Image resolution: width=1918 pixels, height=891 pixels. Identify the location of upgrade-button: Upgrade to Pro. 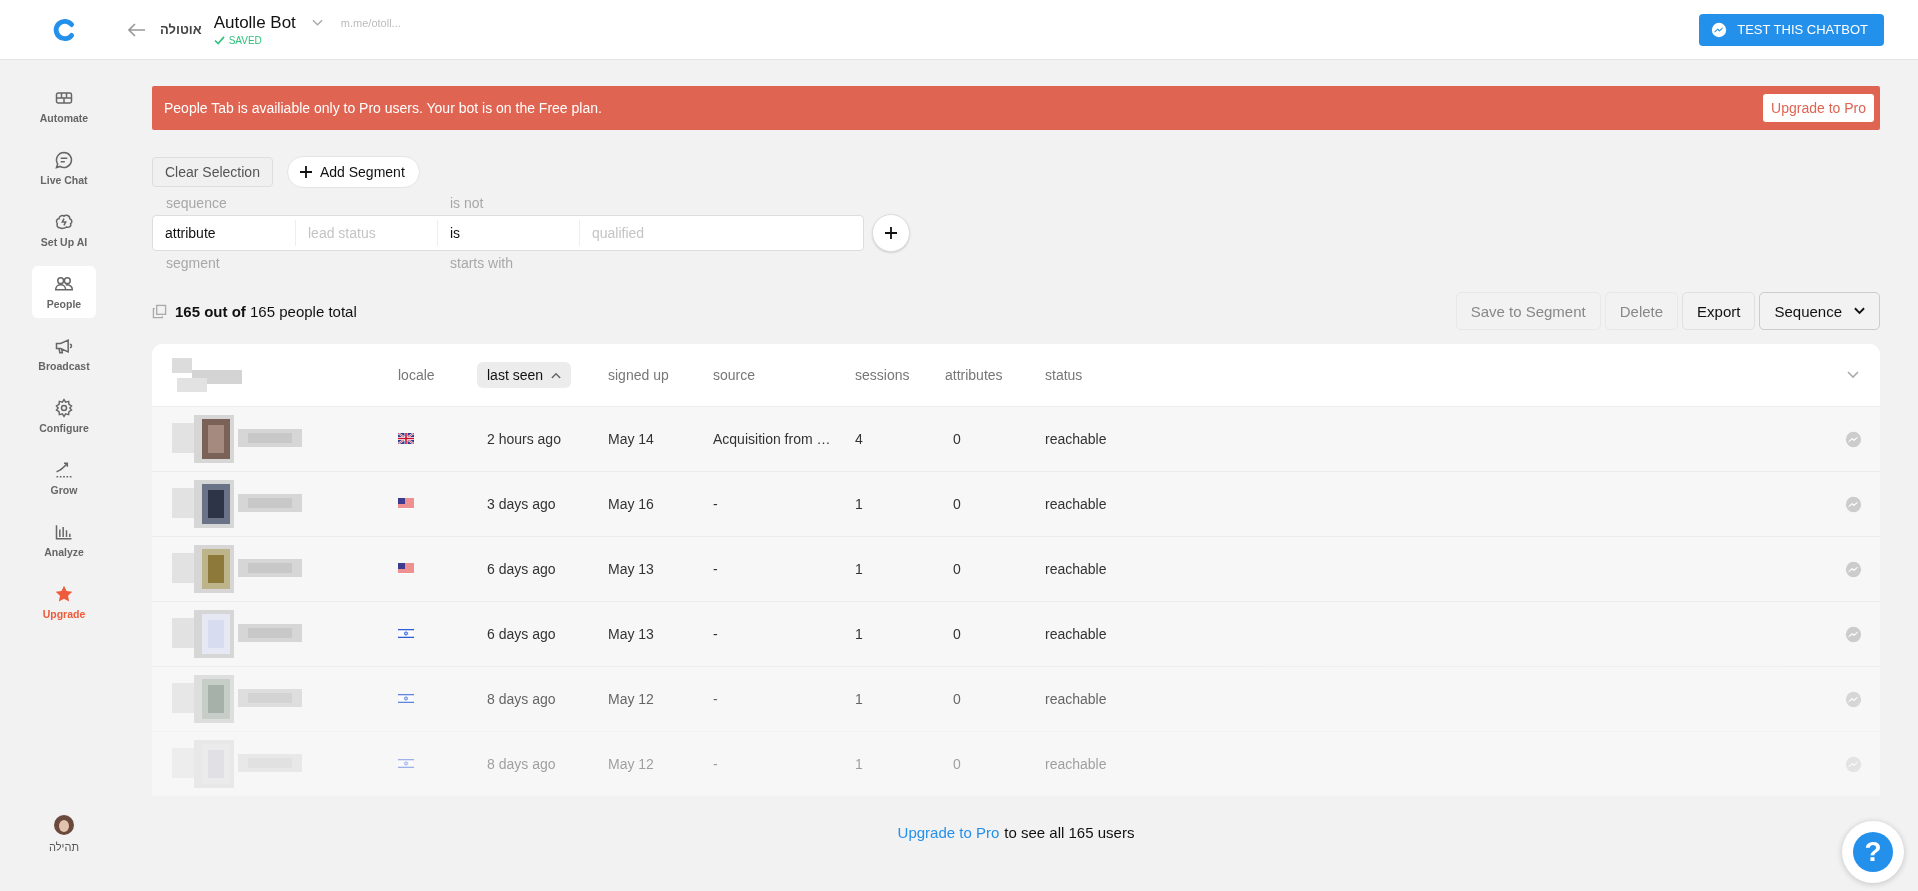
(1818, 108).